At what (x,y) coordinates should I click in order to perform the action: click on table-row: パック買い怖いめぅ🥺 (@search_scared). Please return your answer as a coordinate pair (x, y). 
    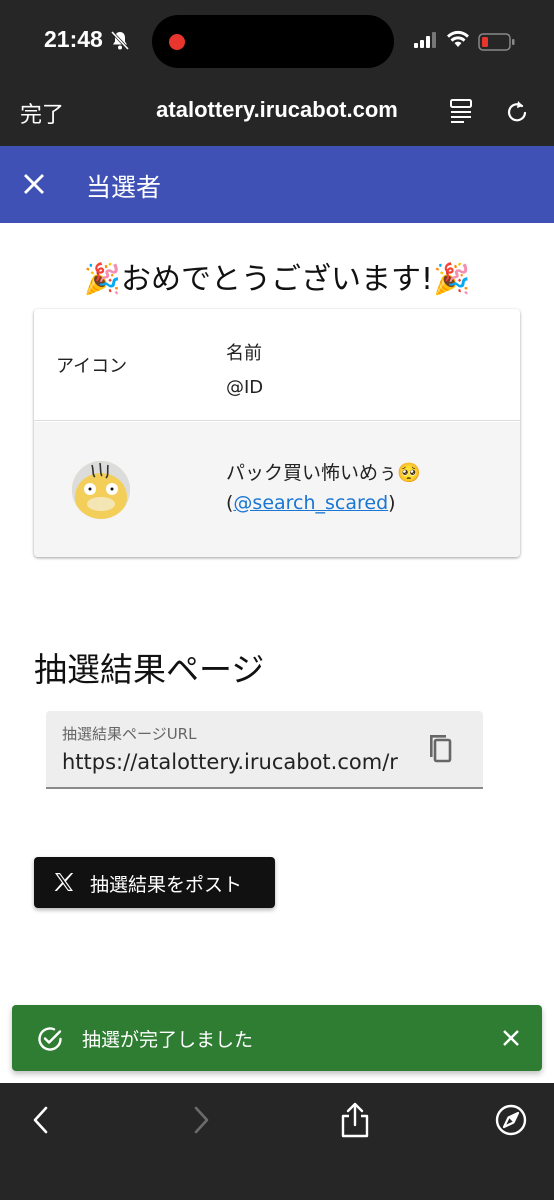
    Looking at the image, I should click on (277, 489).